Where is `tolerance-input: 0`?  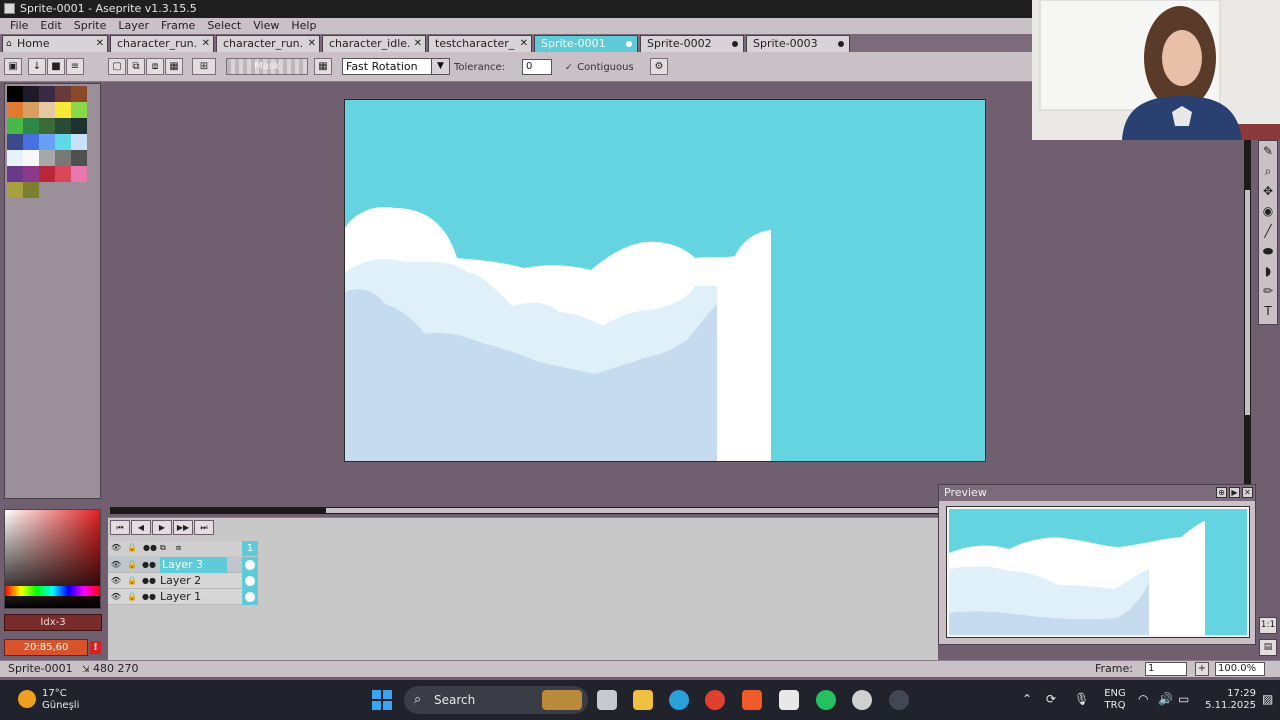
tolerance-input: 0 is located at coordinates (537, 67).